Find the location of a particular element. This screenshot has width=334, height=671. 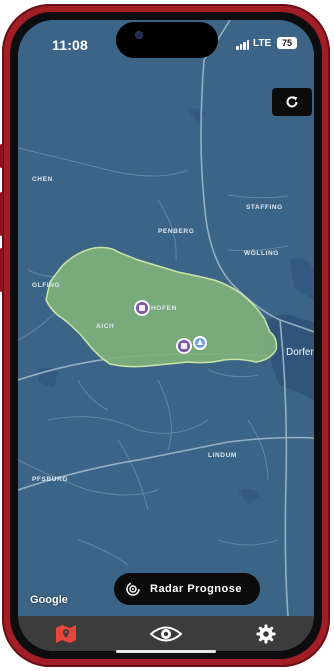

radar-prognose-button: Radar Prognose is located at coordinates (187, 589).